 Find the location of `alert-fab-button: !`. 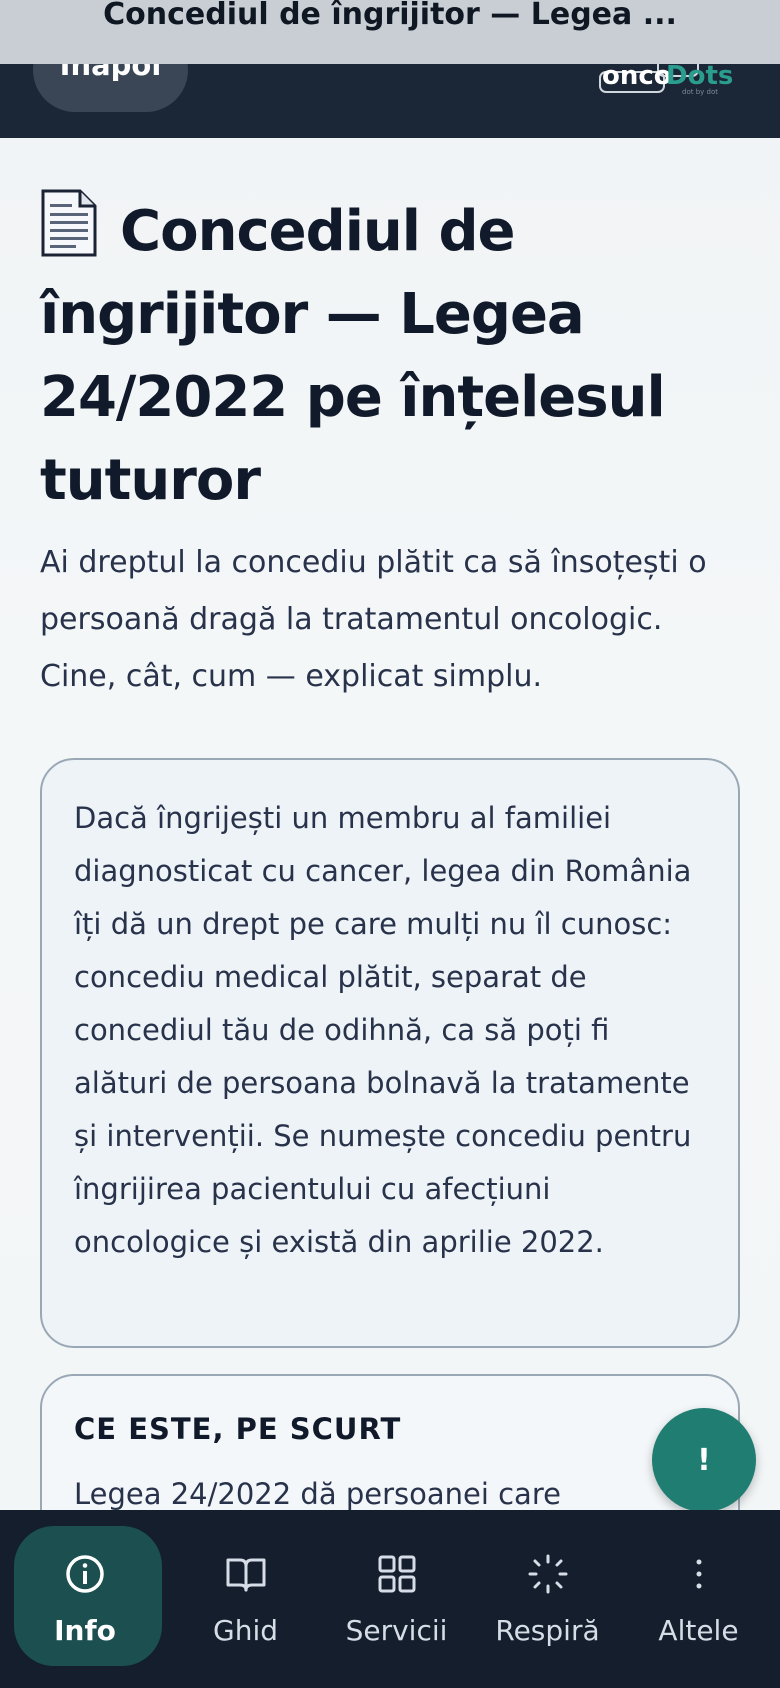

alert-fab-button: ! is located at coordinates (704, 1460).